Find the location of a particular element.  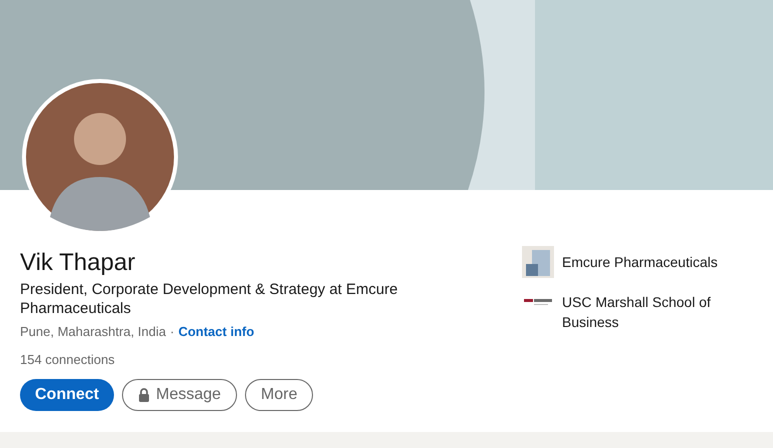

school-logo-icon is located at coordinates (538, 302).